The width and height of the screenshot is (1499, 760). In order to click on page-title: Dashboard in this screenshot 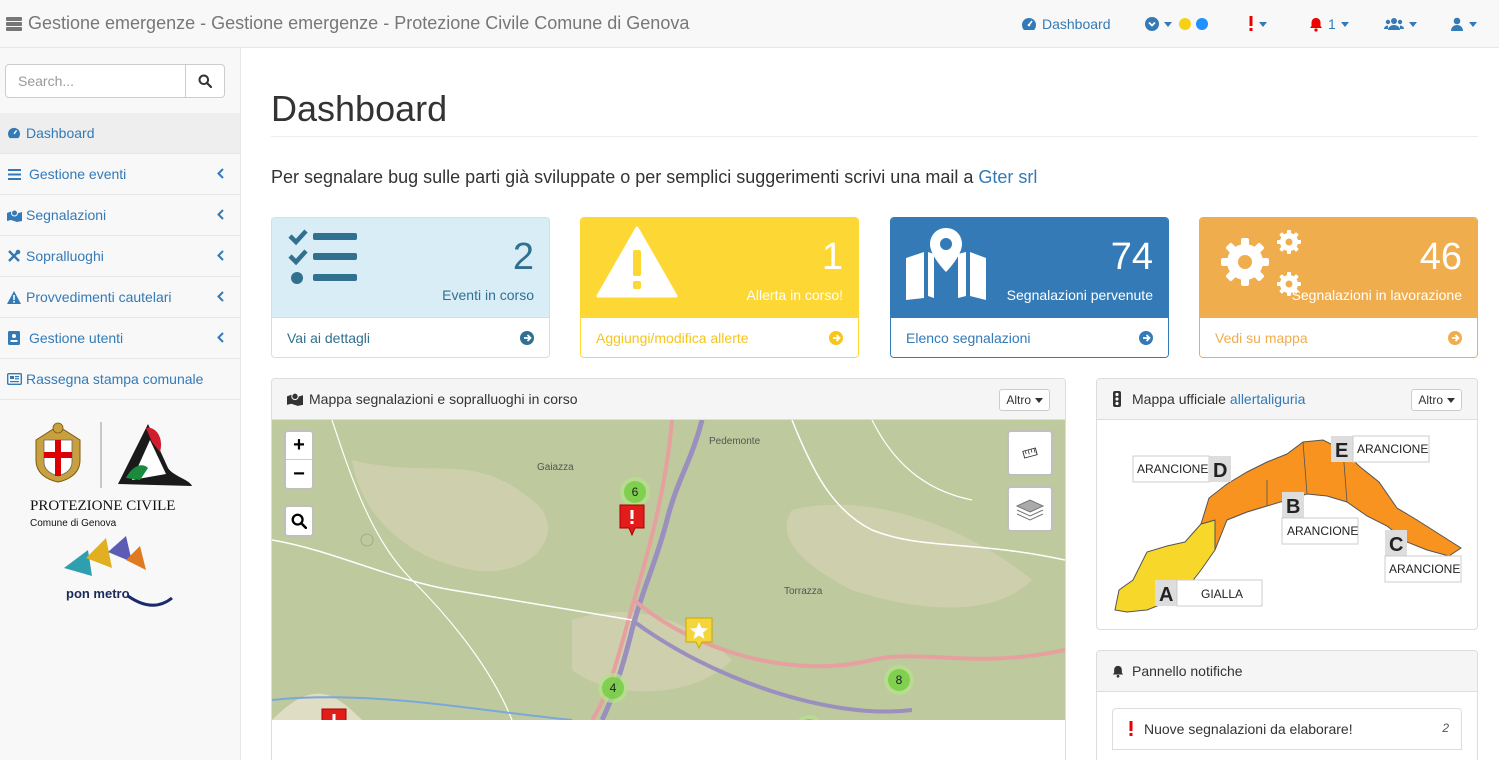, I will do `click(359, 108)`.